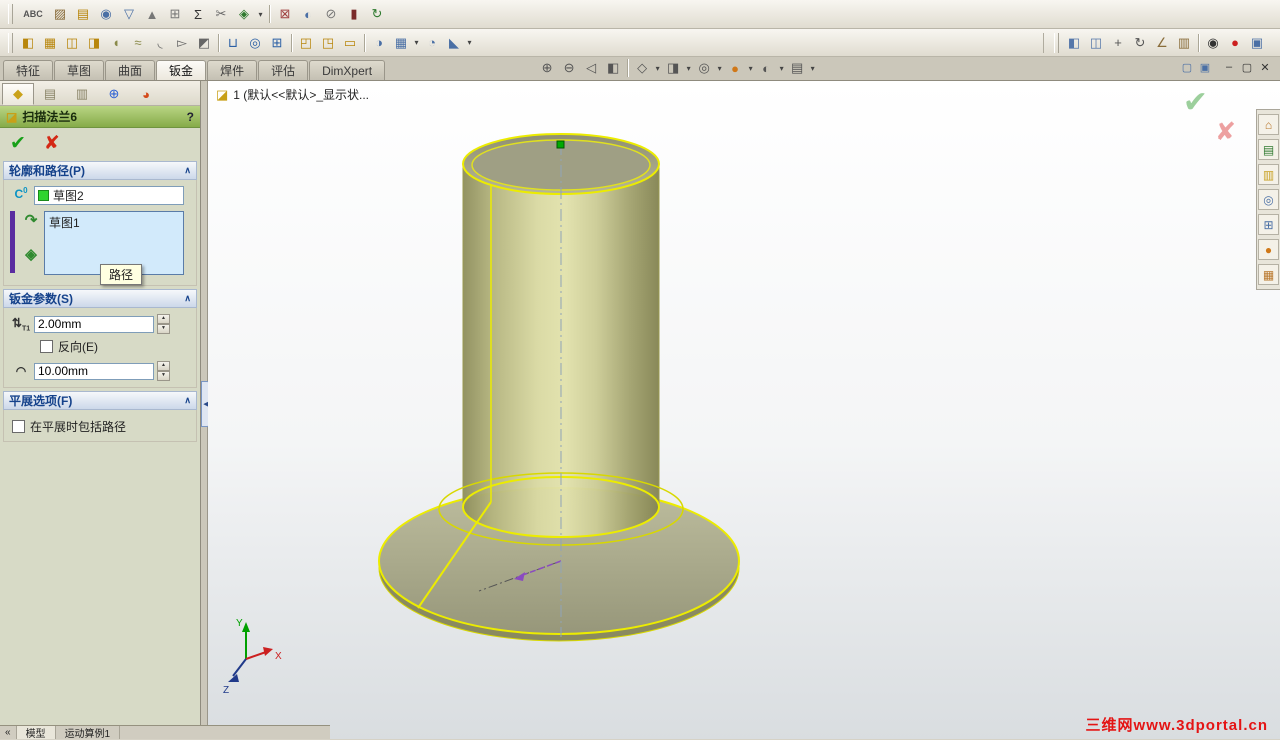 The width and height of the screenshot is (1280, 740). Describe the element at coordinates (175, 14) in the screenshot. I see `geometric-tolerance-icon: ⊞` at that location.